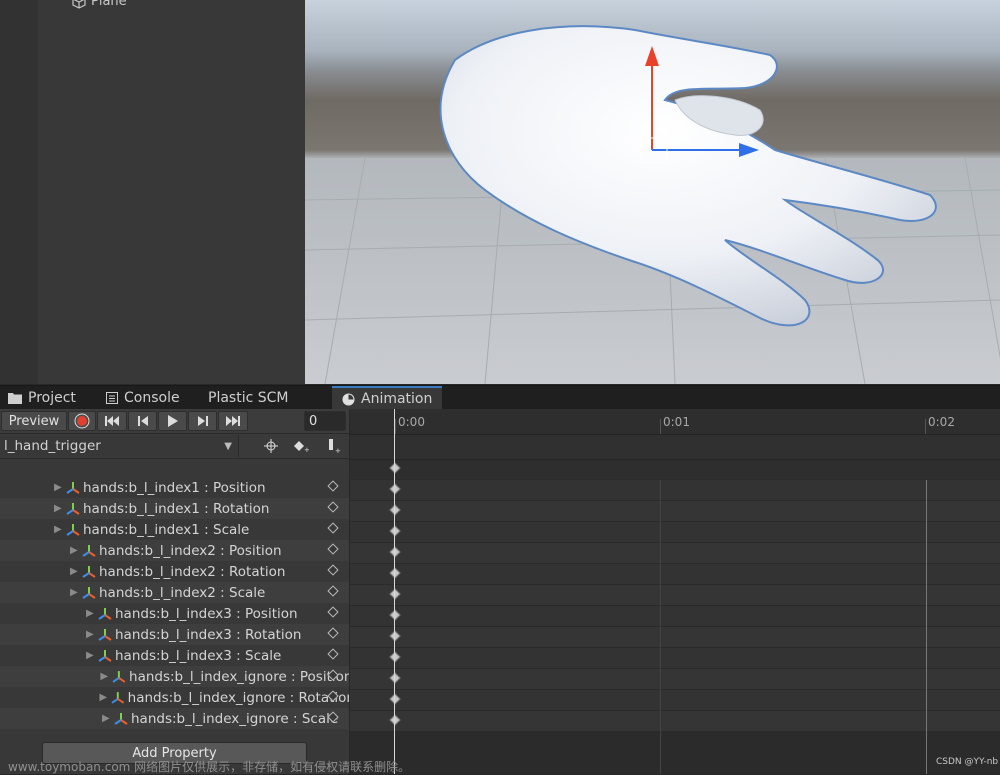 The height and width of the screenshot is (775, 1000). What do you see at coordinates (675, 447) in the screenshot?
I see `event-track` at bounding box center [675, 447].